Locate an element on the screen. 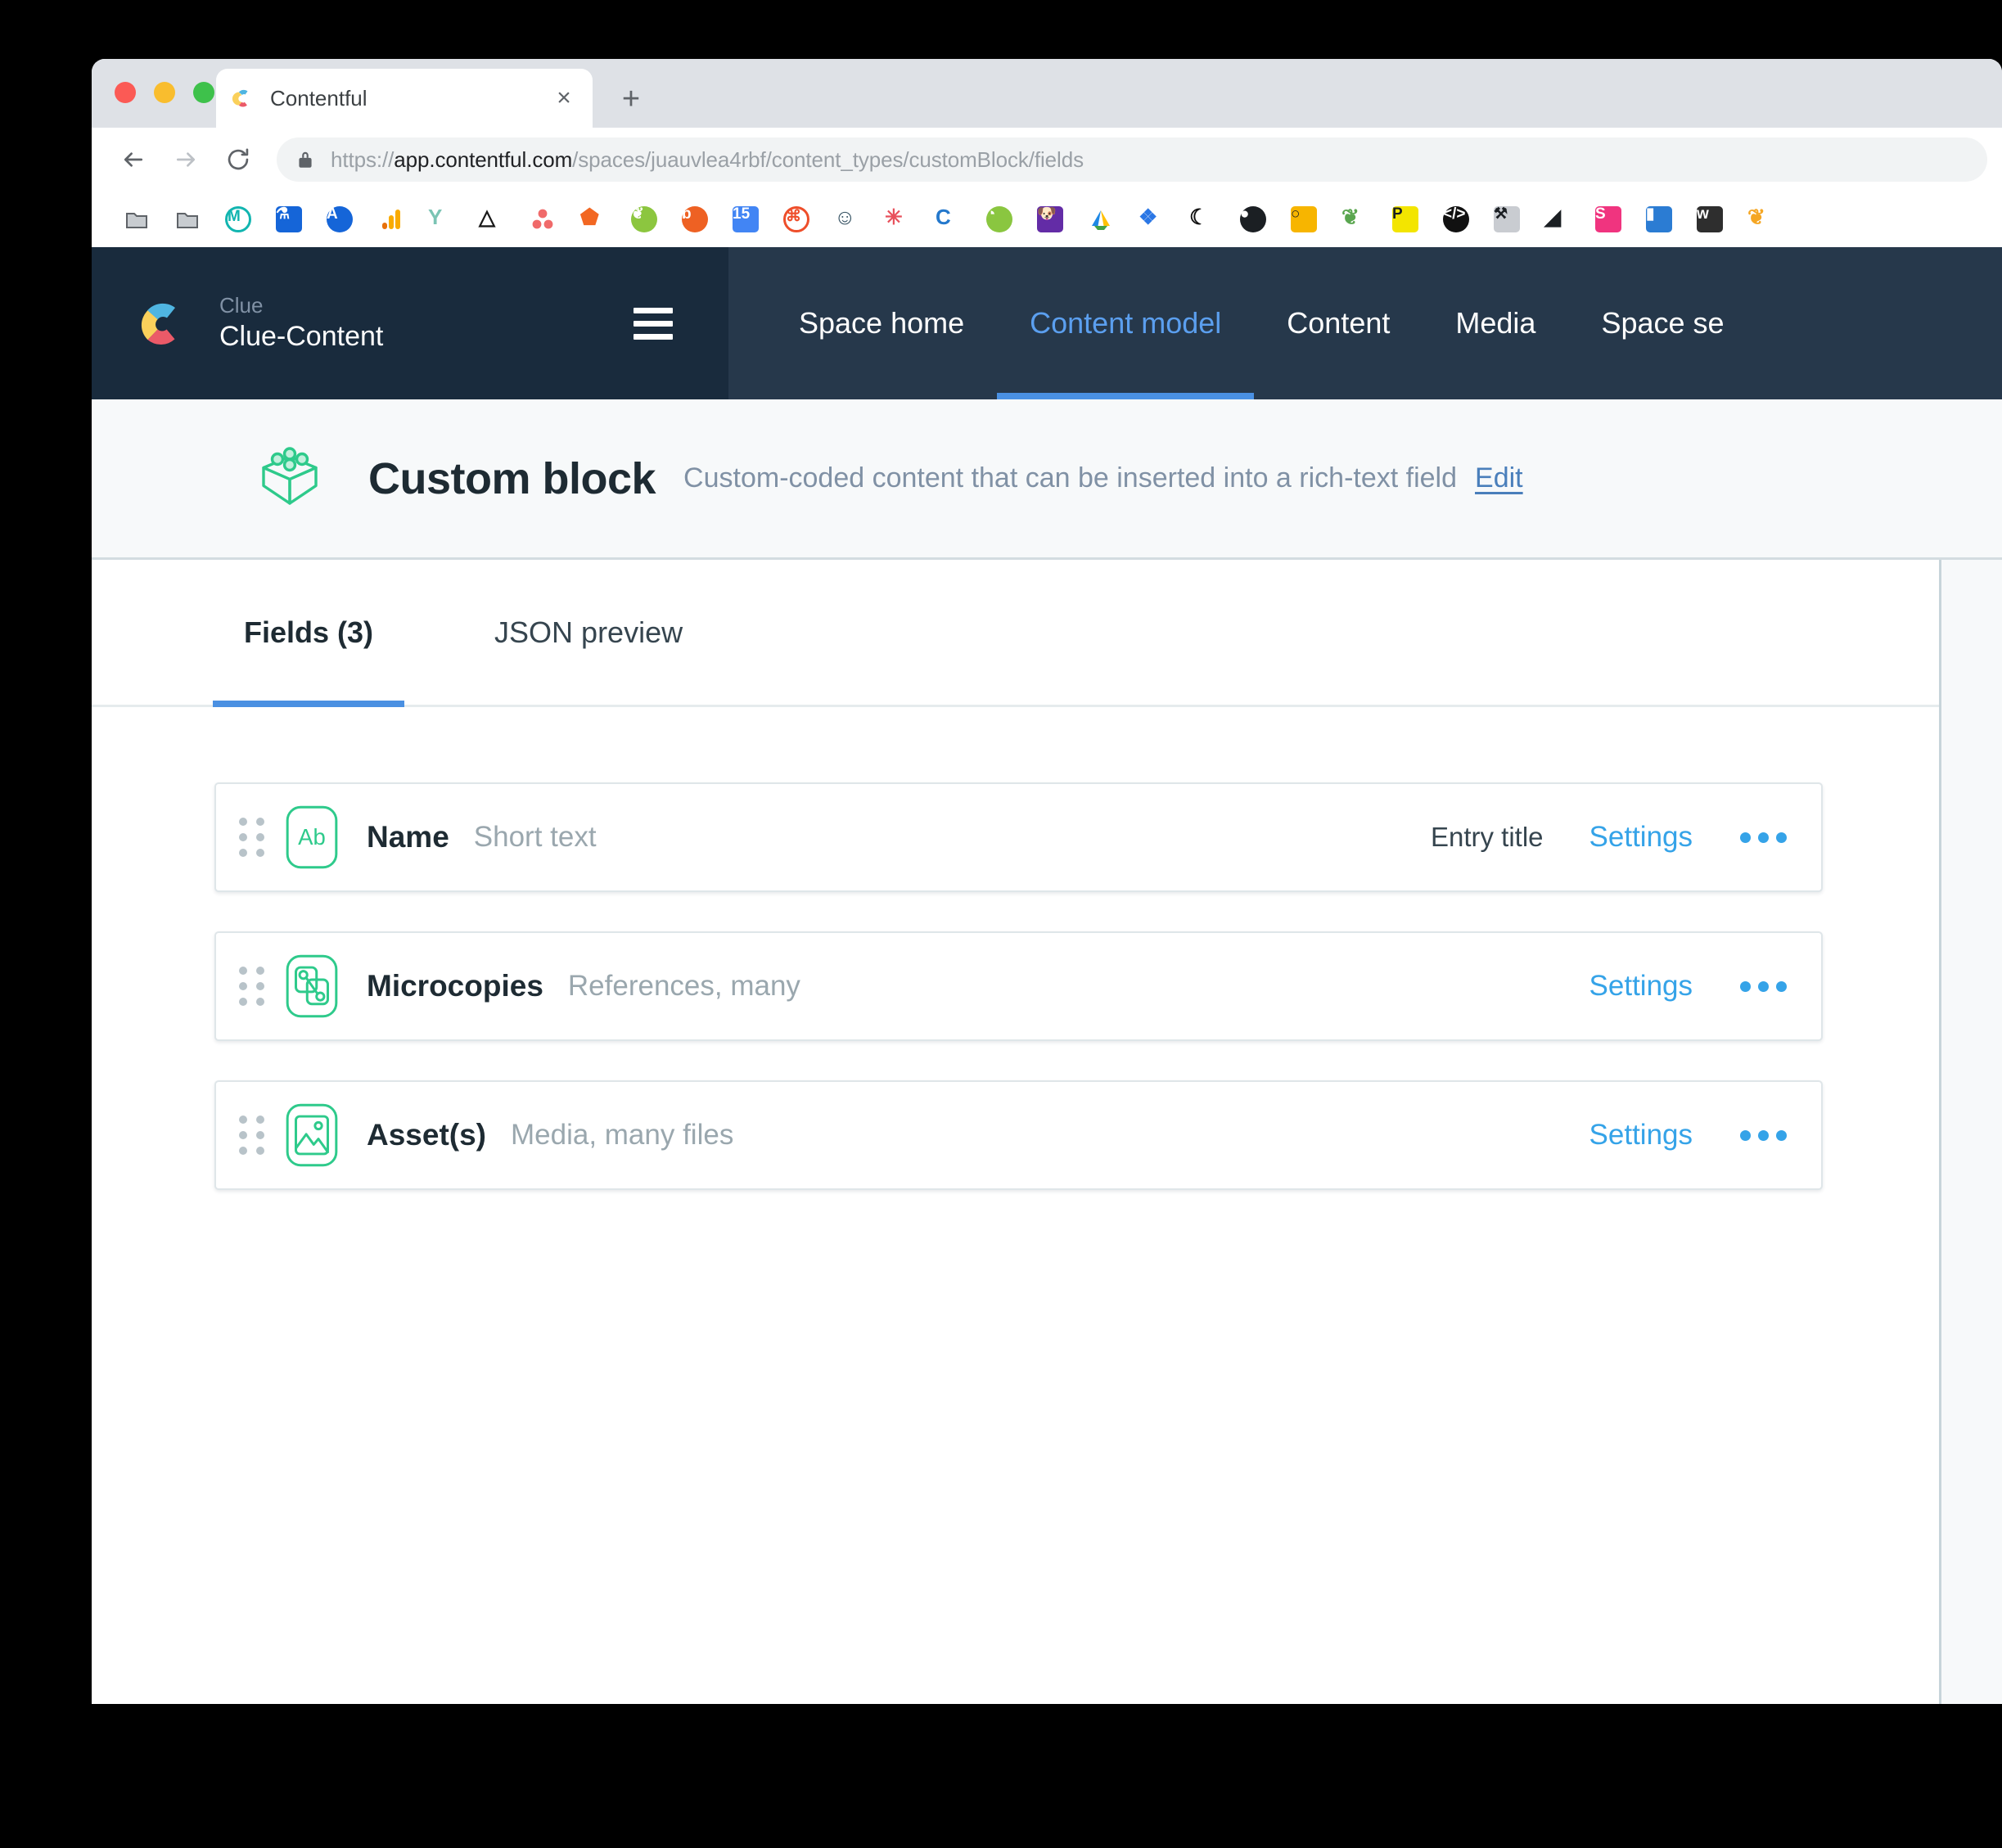 The width and height of the screenshot is (2002, 1848). maximize-window-button is located at coordinates (204, 92).